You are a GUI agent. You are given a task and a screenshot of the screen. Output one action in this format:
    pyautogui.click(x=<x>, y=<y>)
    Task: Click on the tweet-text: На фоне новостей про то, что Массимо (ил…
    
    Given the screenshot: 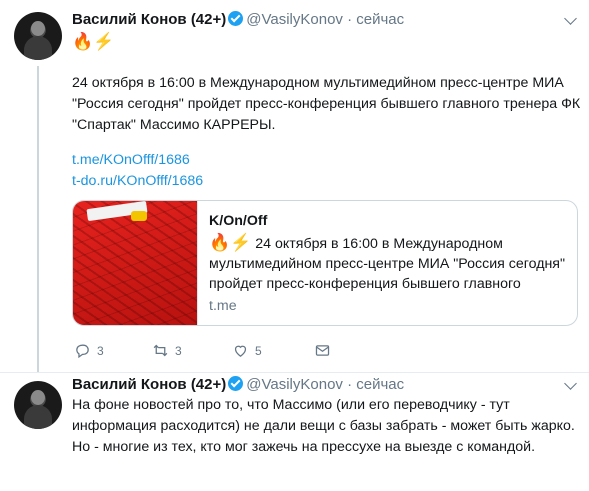 What is the action you would take?
    pyautogui.click(x=323, y=426)
    